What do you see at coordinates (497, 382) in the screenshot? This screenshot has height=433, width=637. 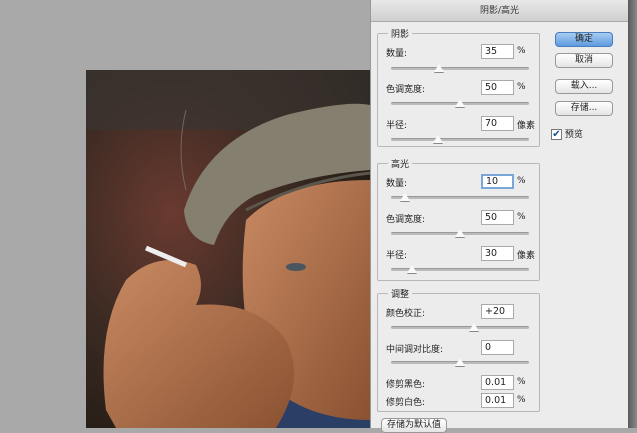 I see `black-clip-input: 0.01` at bounding box center [497, 382].